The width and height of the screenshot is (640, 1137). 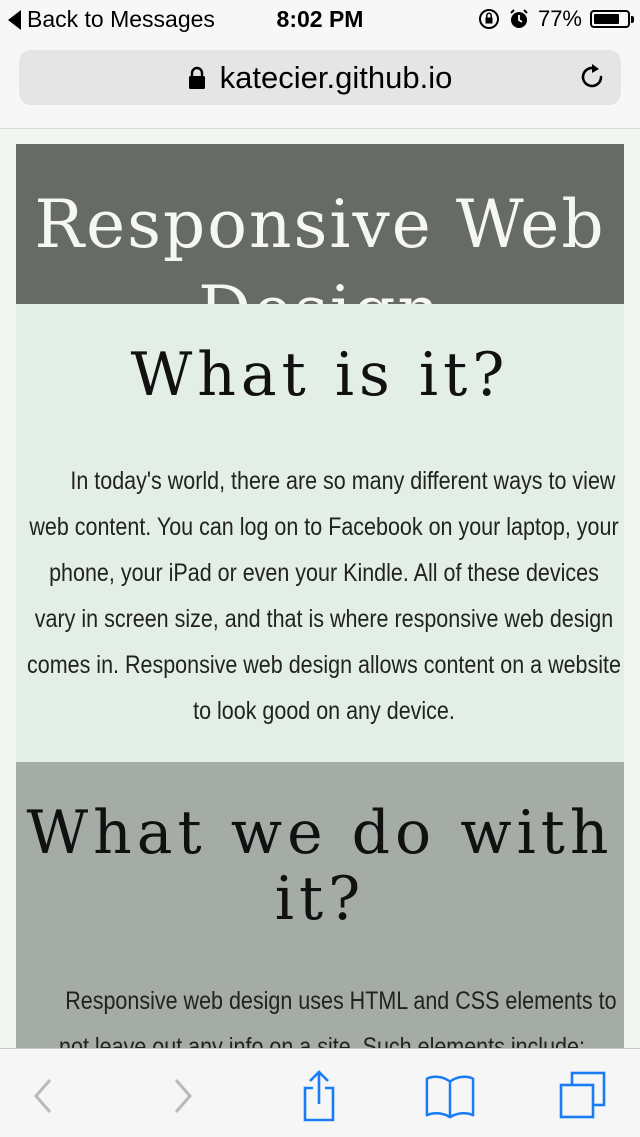 What do you see at coordinates (320, 245) in the screenshot?
I see `hero-title: Responsive Web Design` at bounding box center [320, 245].